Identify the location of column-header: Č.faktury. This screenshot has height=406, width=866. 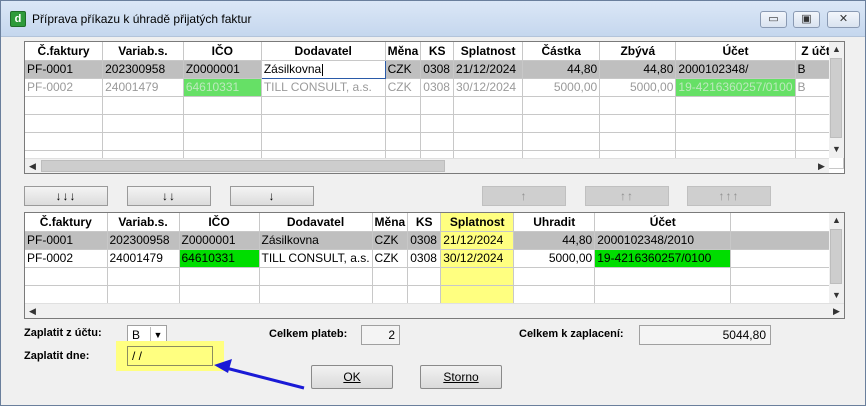
(66, 222).